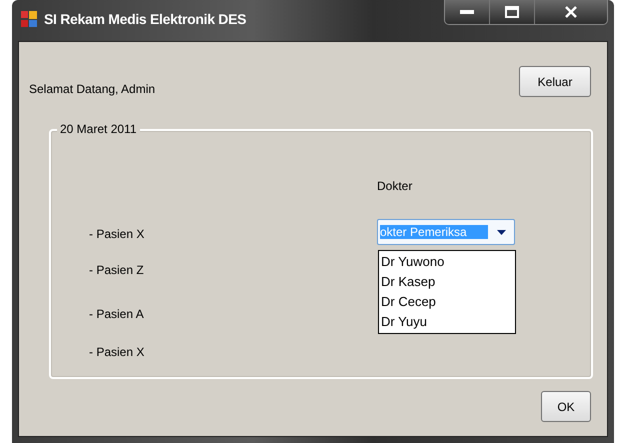 Image resolution: width=624 pixels, height=443 pixels. What do you see at coordinates (447, 262) in the screenshot?
I see `dropdown-option: Dr Yuwono` at bounding box center [447, 262].